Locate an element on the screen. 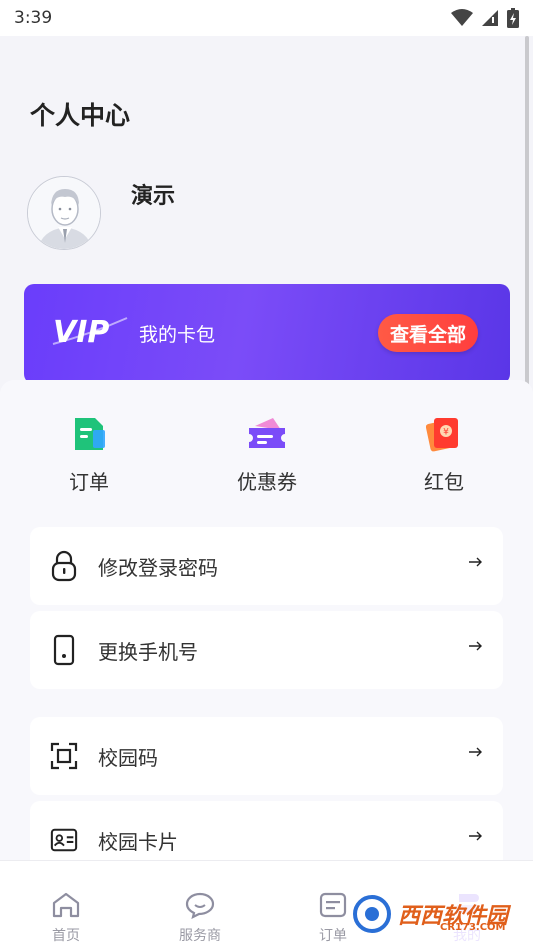 This screenshot has height=948, width=533. avatar-person-icon is located at coordinates (64, 213).